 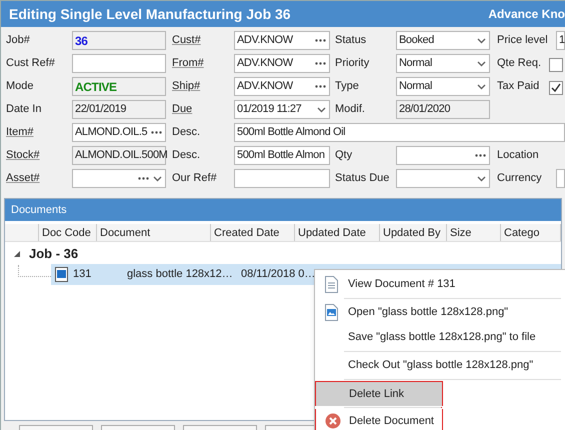 I want to click on field-label: Item#, so click(x=39, y=132).